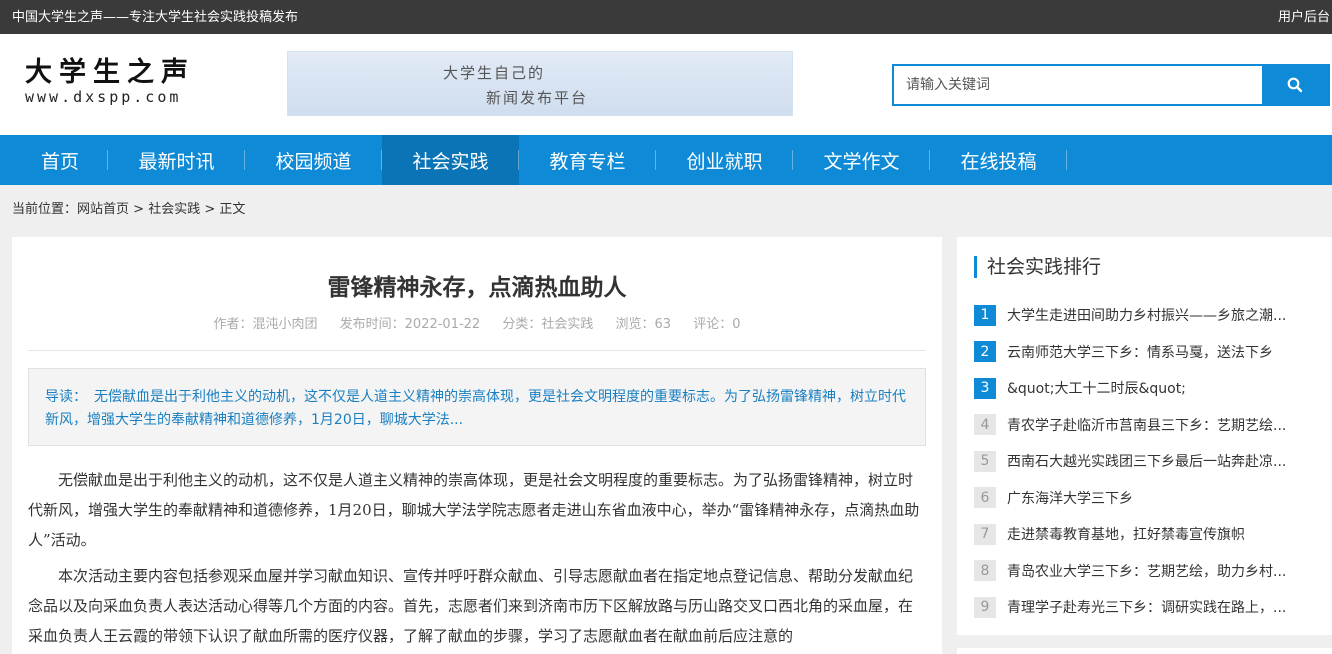  I want to click on ranking-item: 3 &quot;大工十二时辰&quot;, so click(1153, 388).